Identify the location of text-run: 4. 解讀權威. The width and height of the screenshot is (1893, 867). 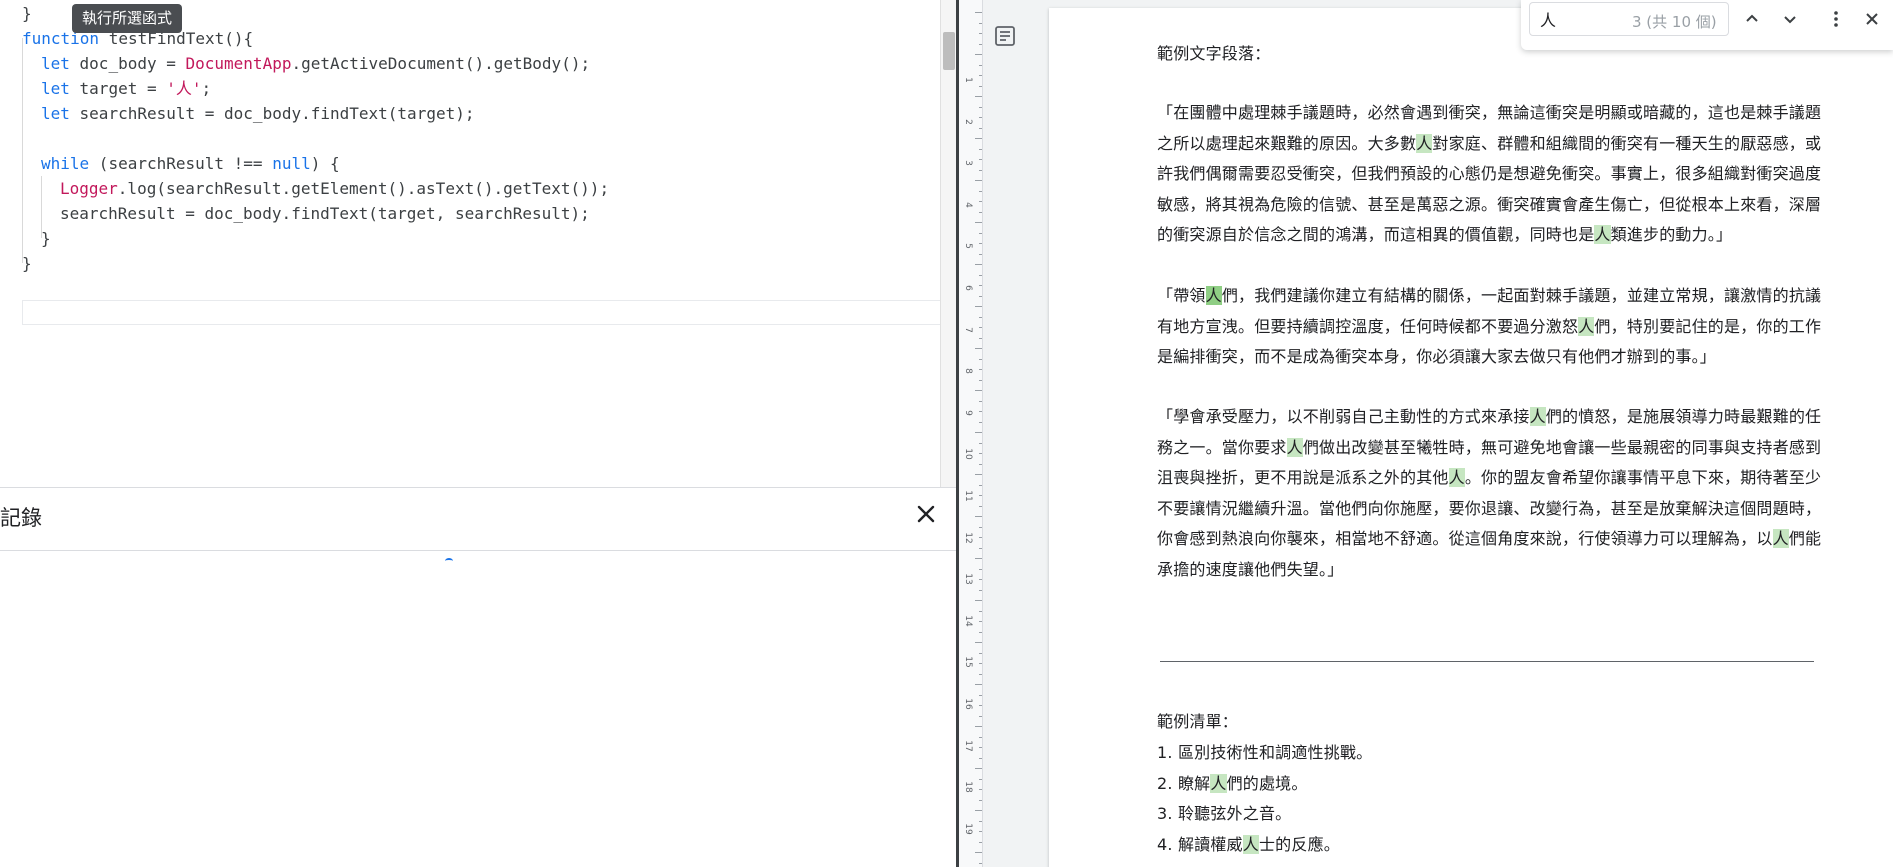
(1200, 844).